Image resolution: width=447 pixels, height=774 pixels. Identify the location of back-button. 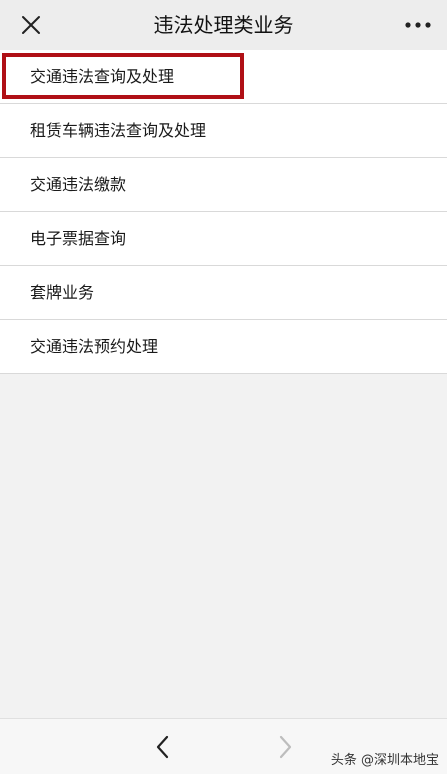
(163, 747).